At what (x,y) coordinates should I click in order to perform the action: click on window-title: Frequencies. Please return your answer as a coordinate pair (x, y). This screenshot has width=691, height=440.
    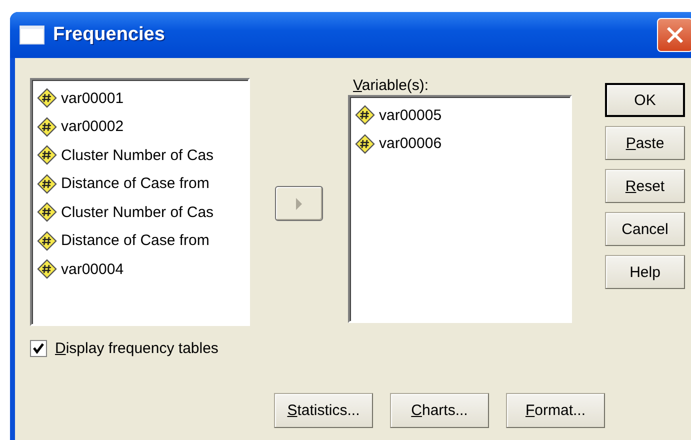
    Looking at the image, I should click on (109, 35).